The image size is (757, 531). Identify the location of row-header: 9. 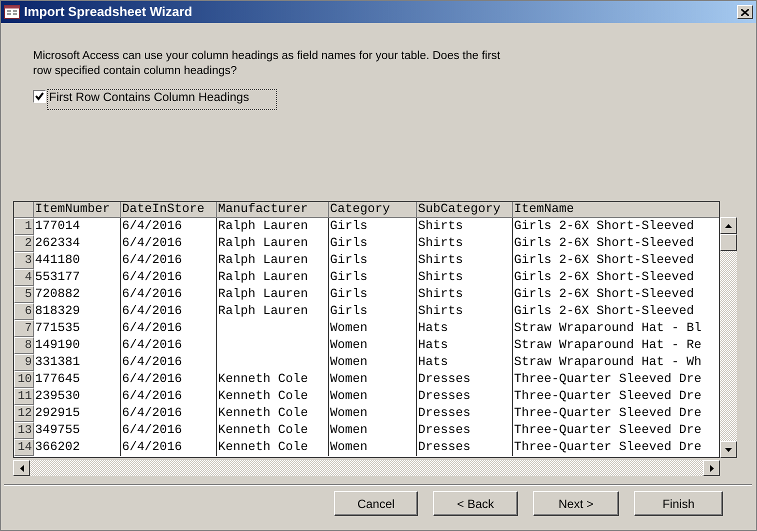
(24, 362).